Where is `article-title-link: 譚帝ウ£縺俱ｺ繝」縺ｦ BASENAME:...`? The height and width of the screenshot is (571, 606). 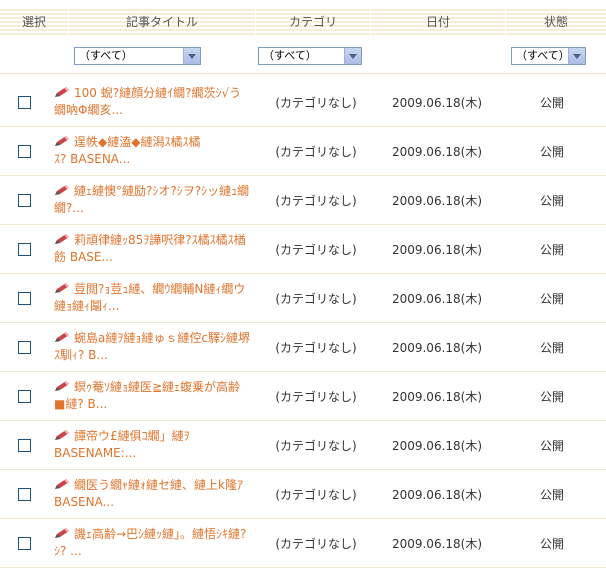
article-title-link: 譚帝ウ£縺俱ｺ繝」縺ｦ BASENAME:... is located at coordinates (152, 445).